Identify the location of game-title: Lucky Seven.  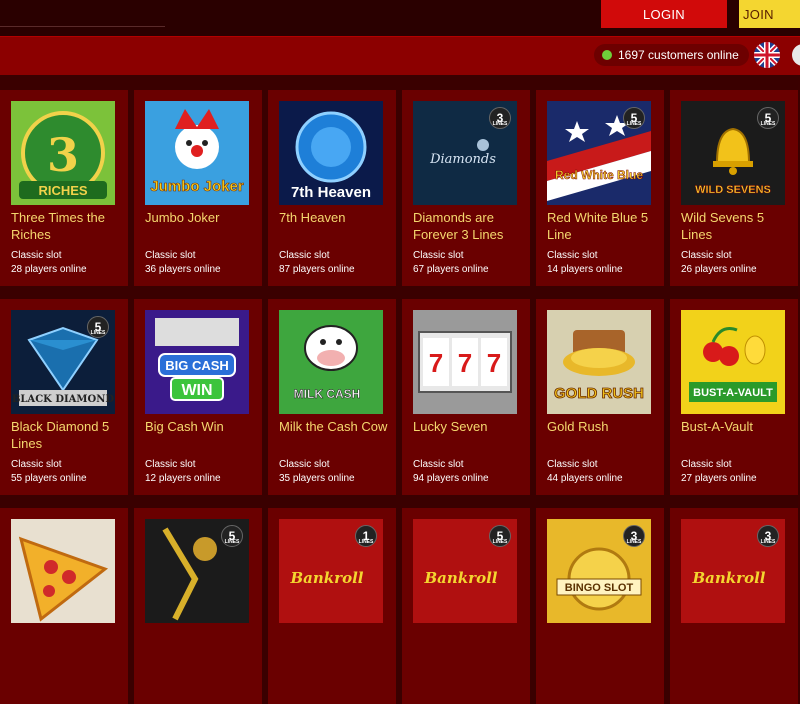
(469, 426).